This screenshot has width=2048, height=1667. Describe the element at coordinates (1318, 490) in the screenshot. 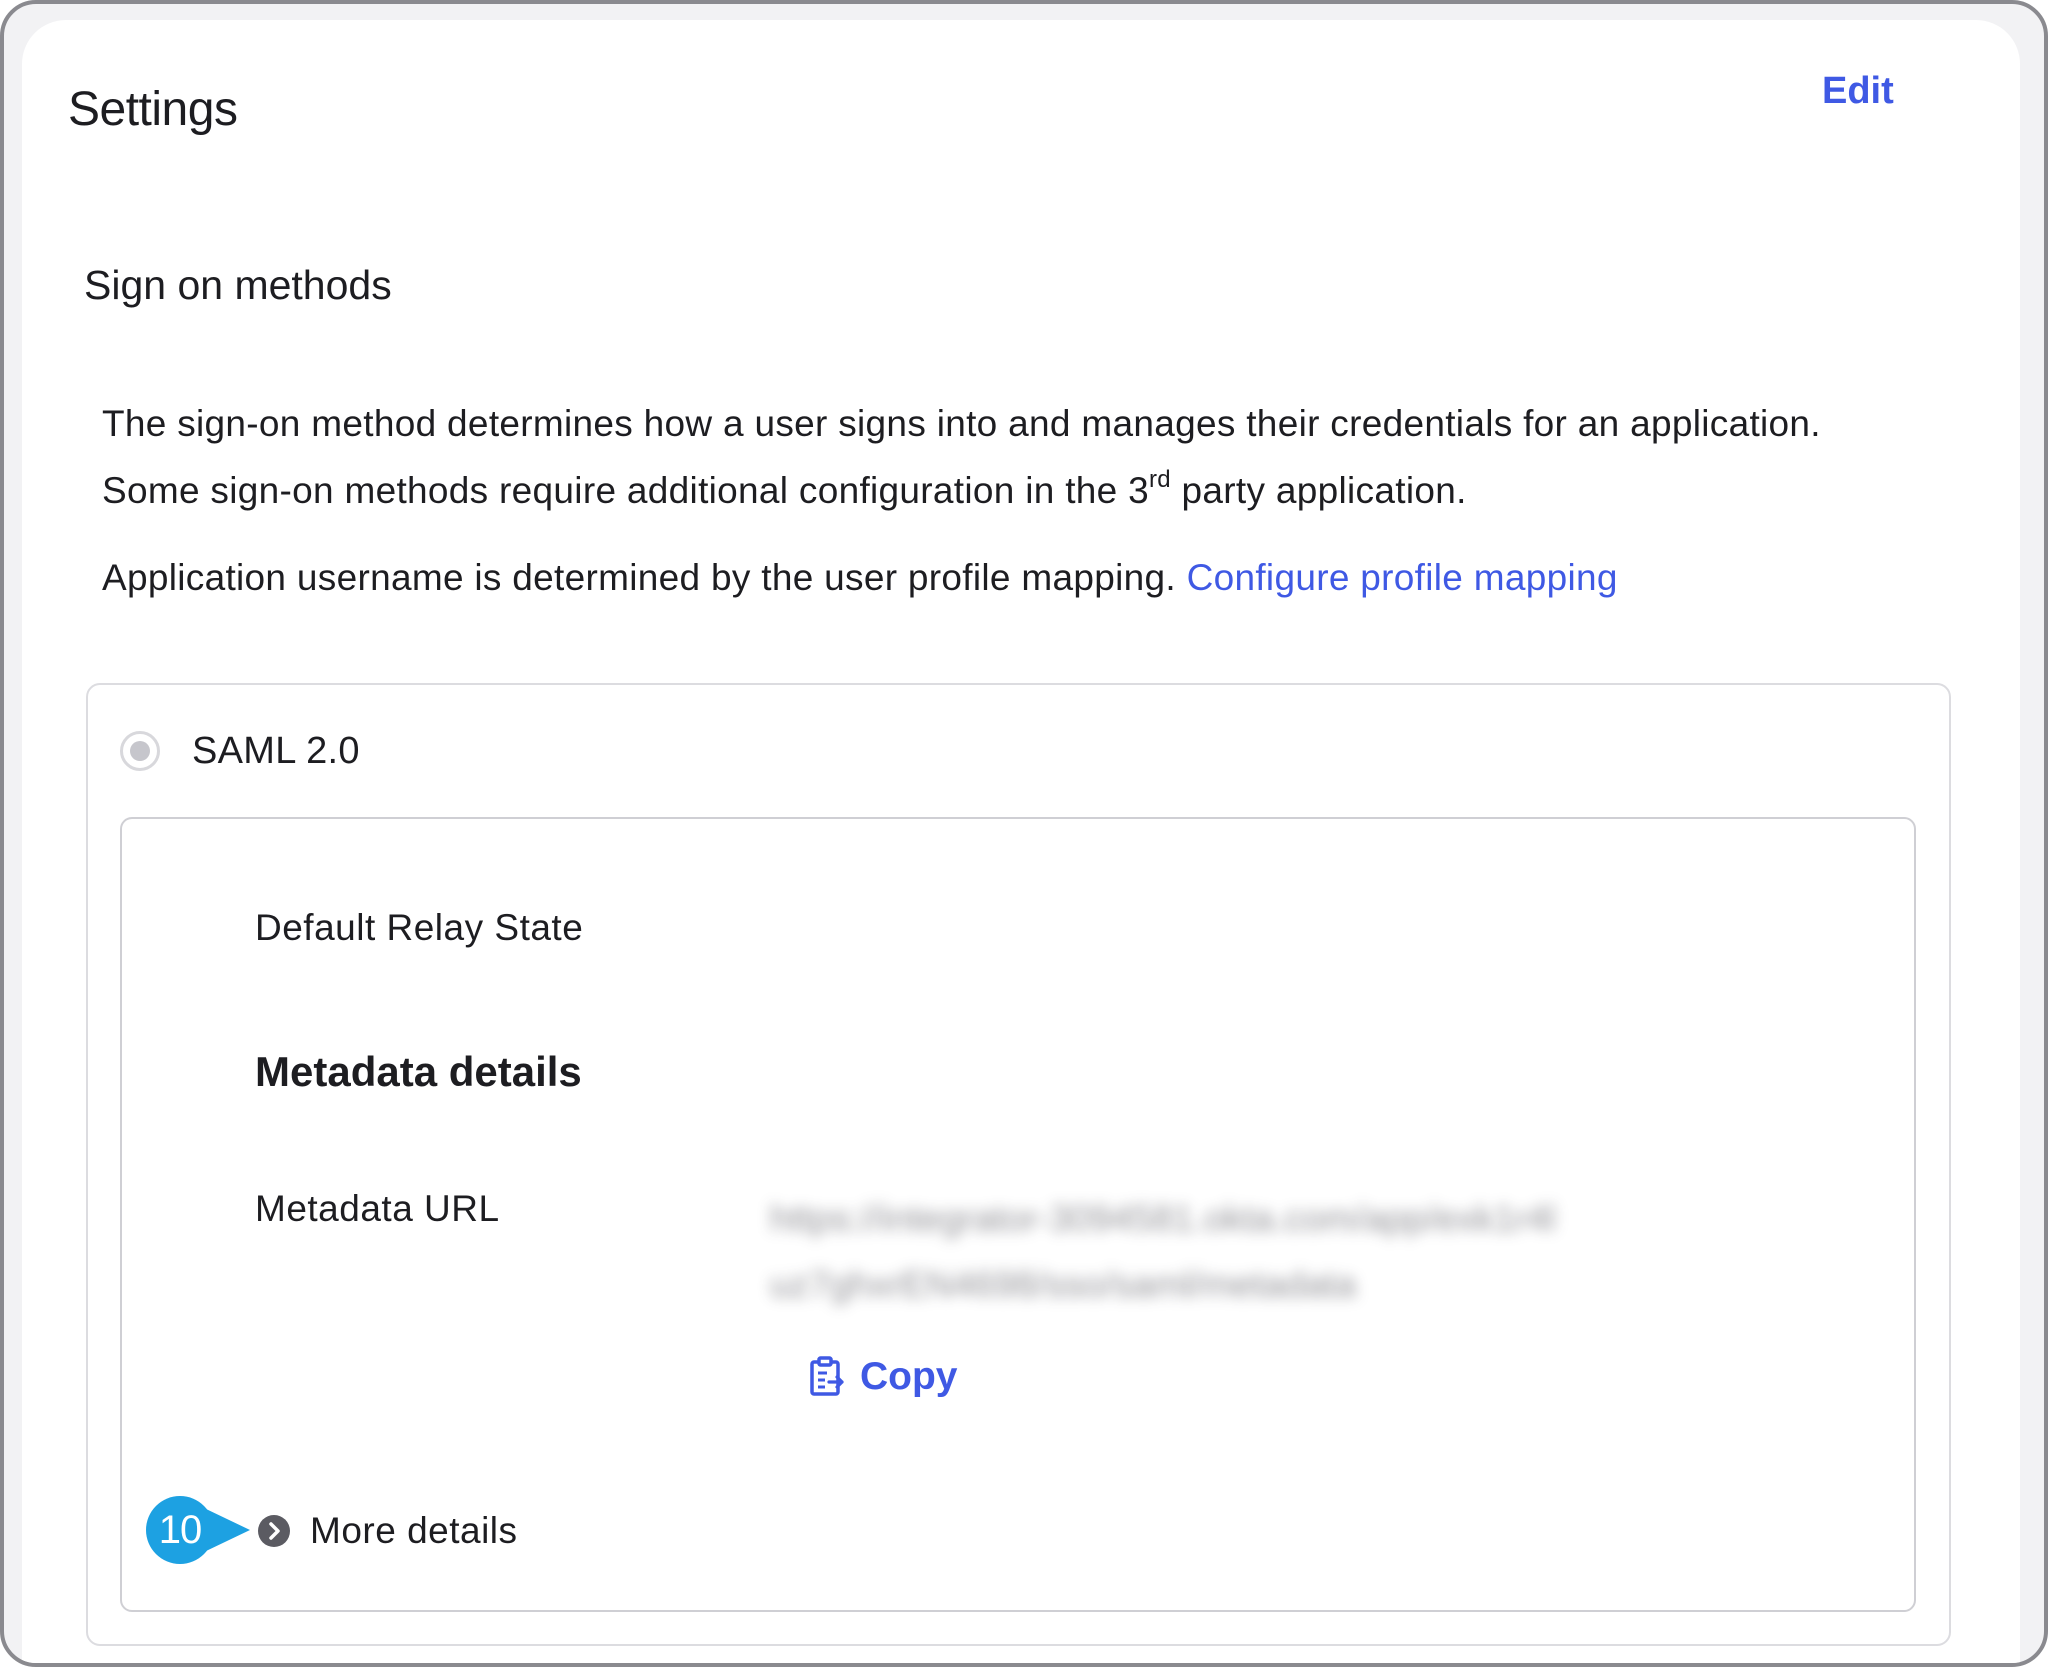

I see `description-text-end: party application.` at that location.